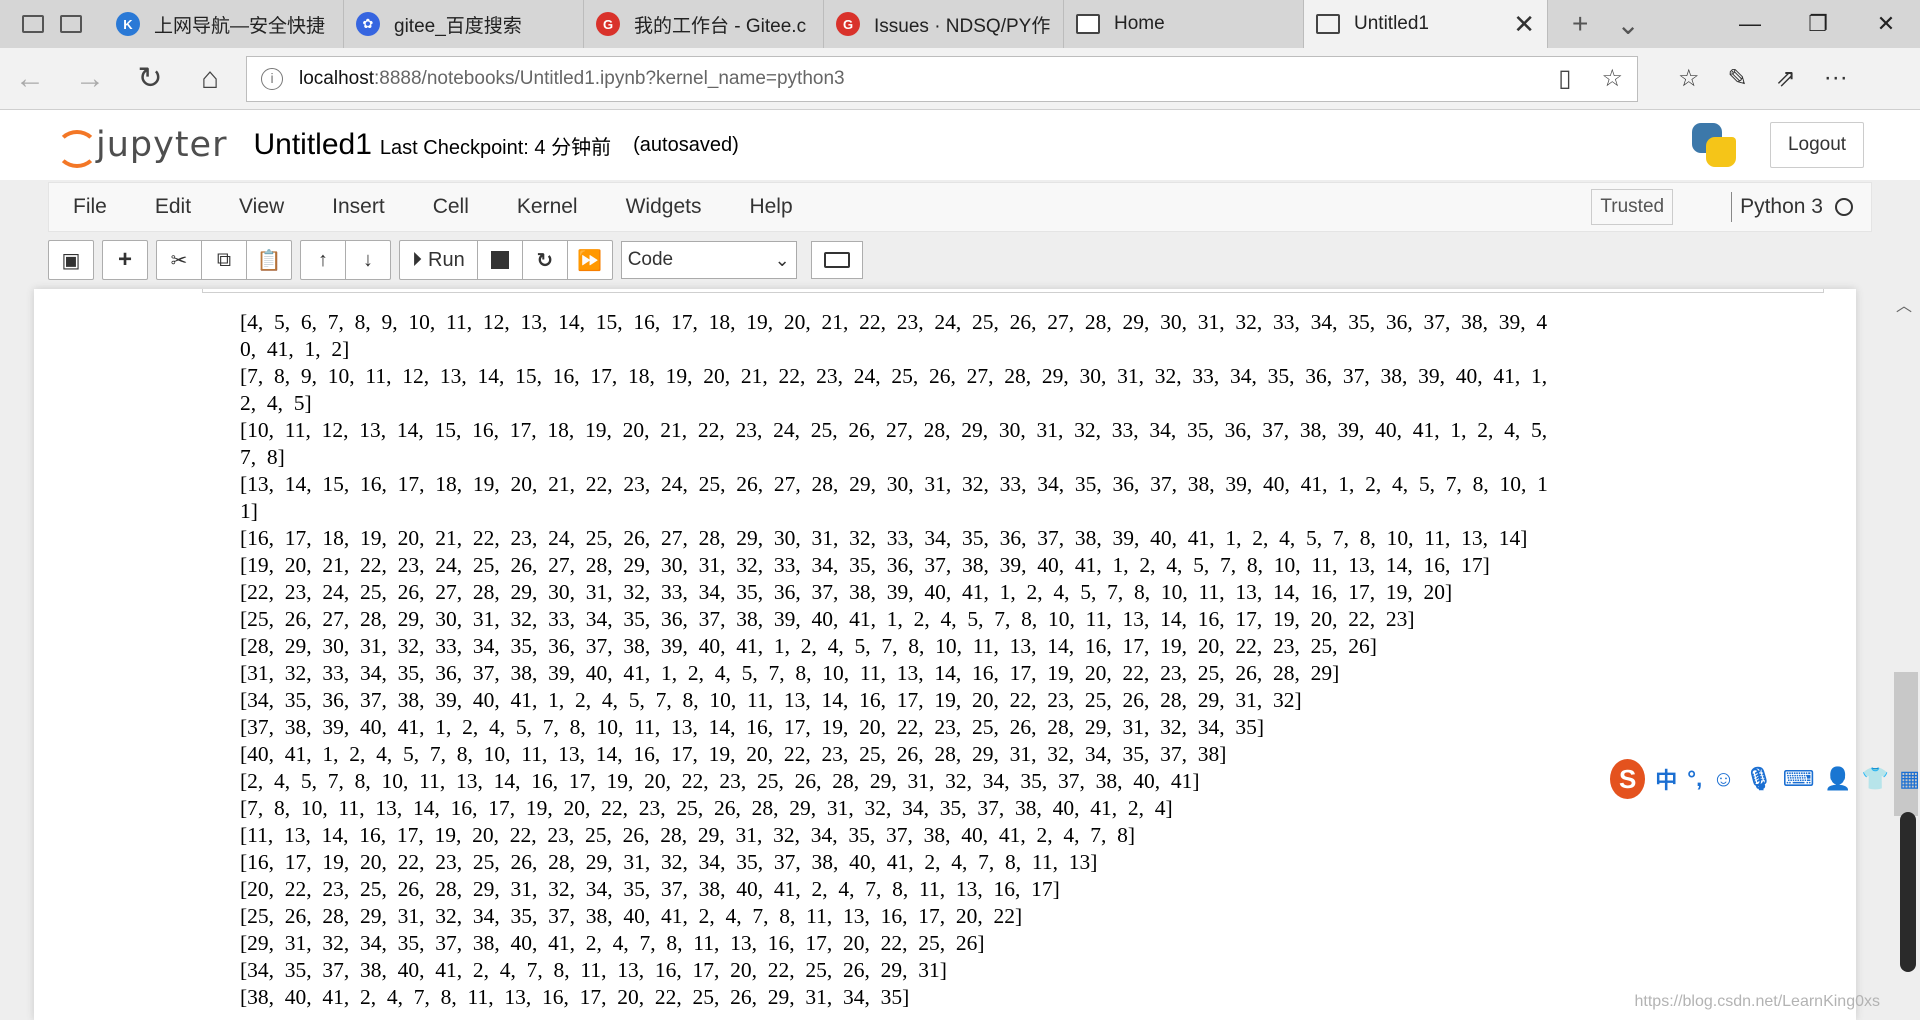 The width and height of the screenshot is (1920, 1020). What do you see at coordinates (90, 79) in the screenshot?
I see `forward-arrow-icon: →` at bounding box center [90, 79].